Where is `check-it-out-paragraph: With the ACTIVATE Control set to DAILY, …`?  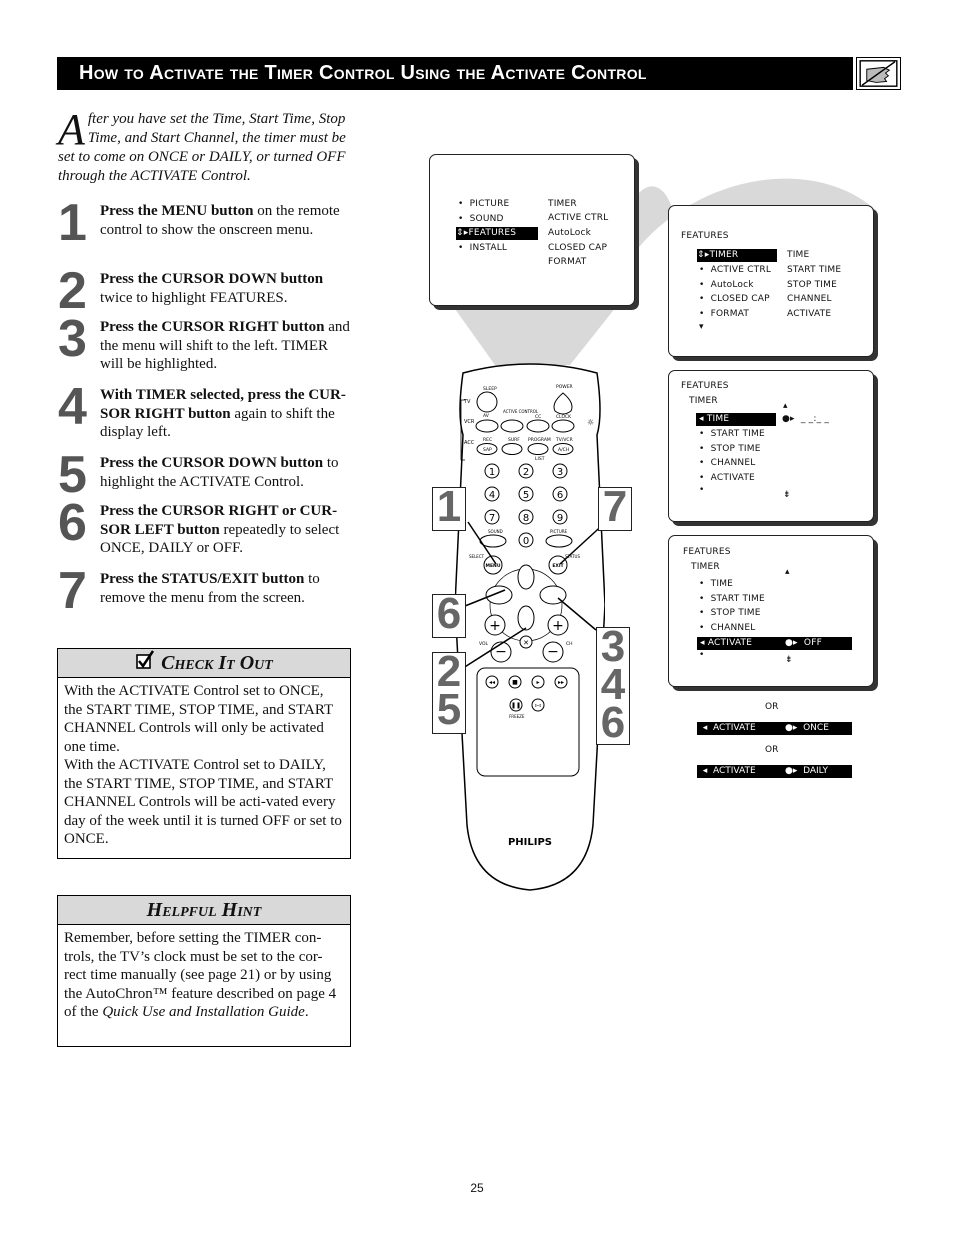
check-it-out-paragraph: With the ACTIVATE Control set to DAILY, … is located at coordinates (203, 802).